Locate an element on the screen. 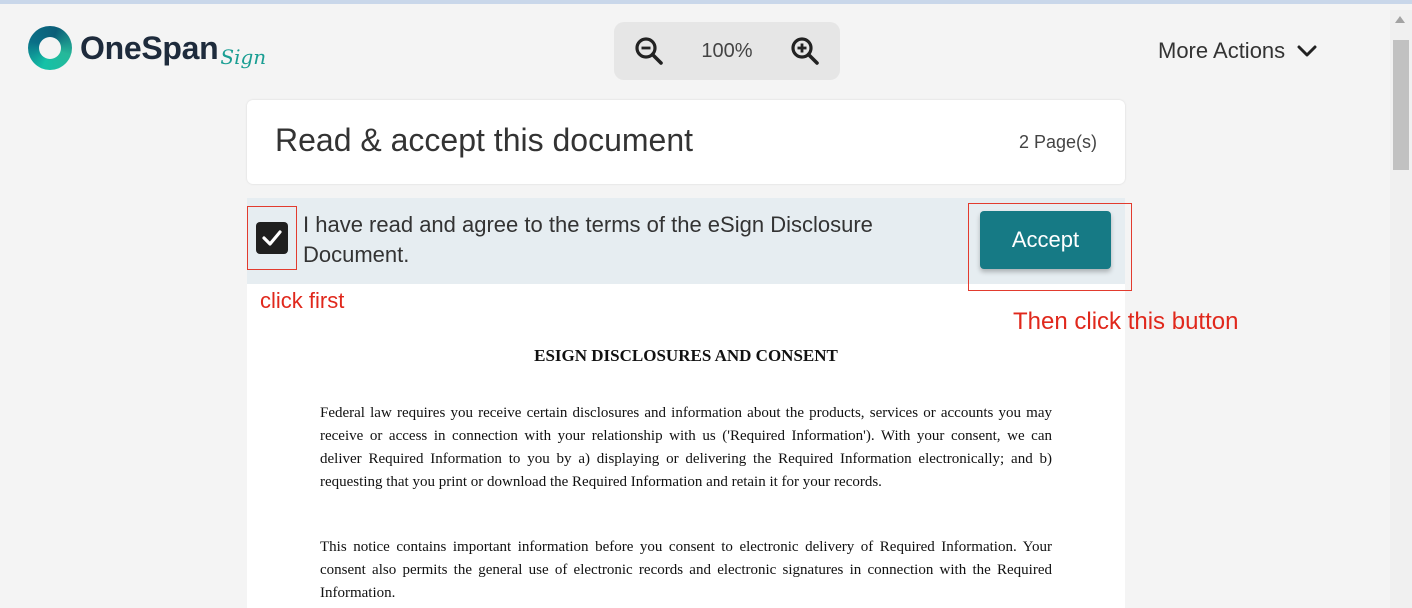 The width and height of the screenshot is (1412, 608). document-title-card: Read & accept this document 2 Page(s) is located at coordinates (686, 142).